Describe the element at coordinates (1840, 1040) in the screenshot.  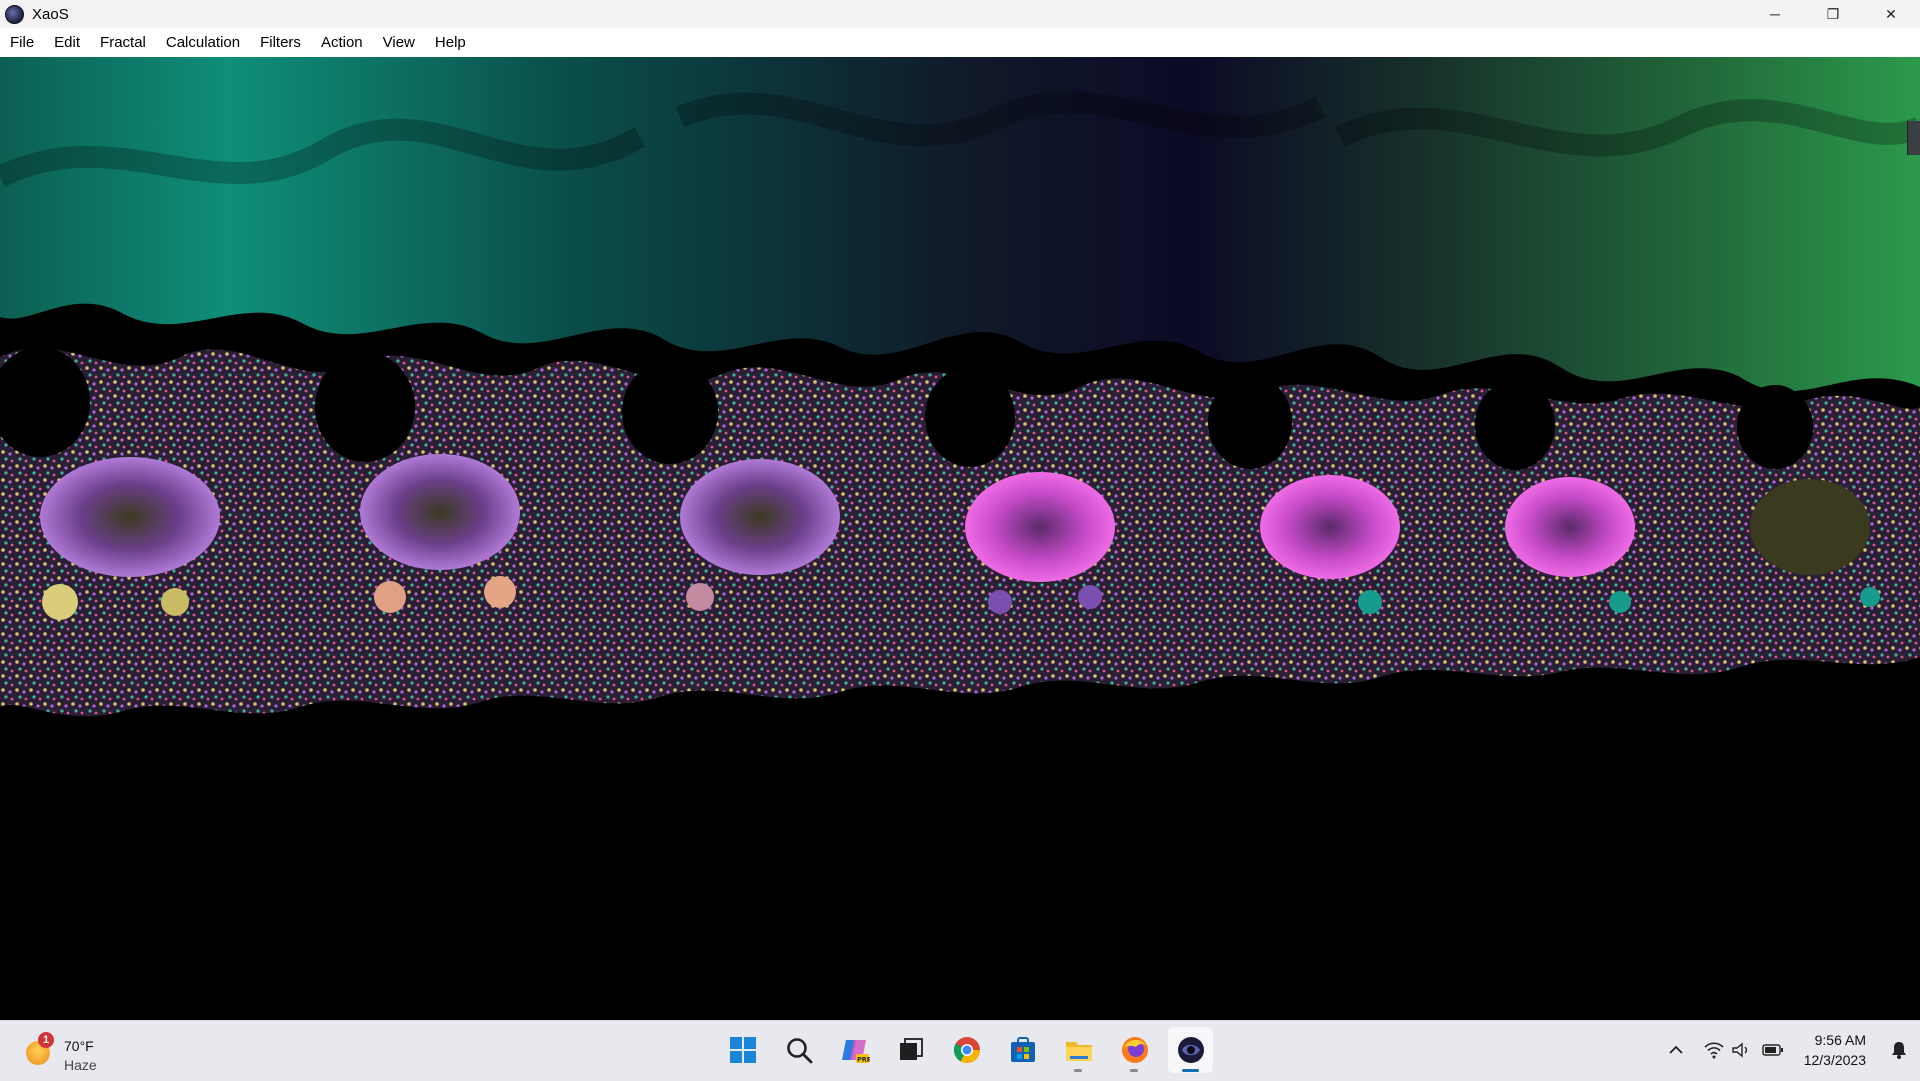
I see `clock-time: 9:56 AM` at that location.